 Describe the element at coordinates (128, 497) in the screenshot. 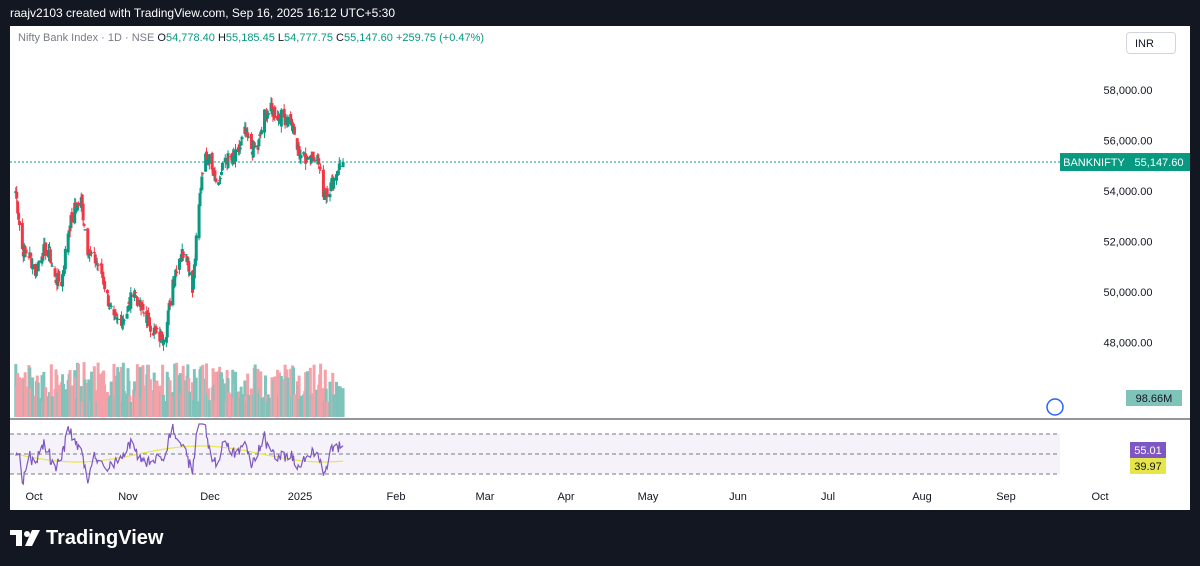

I see `time-tick-label: Nov` at that location.